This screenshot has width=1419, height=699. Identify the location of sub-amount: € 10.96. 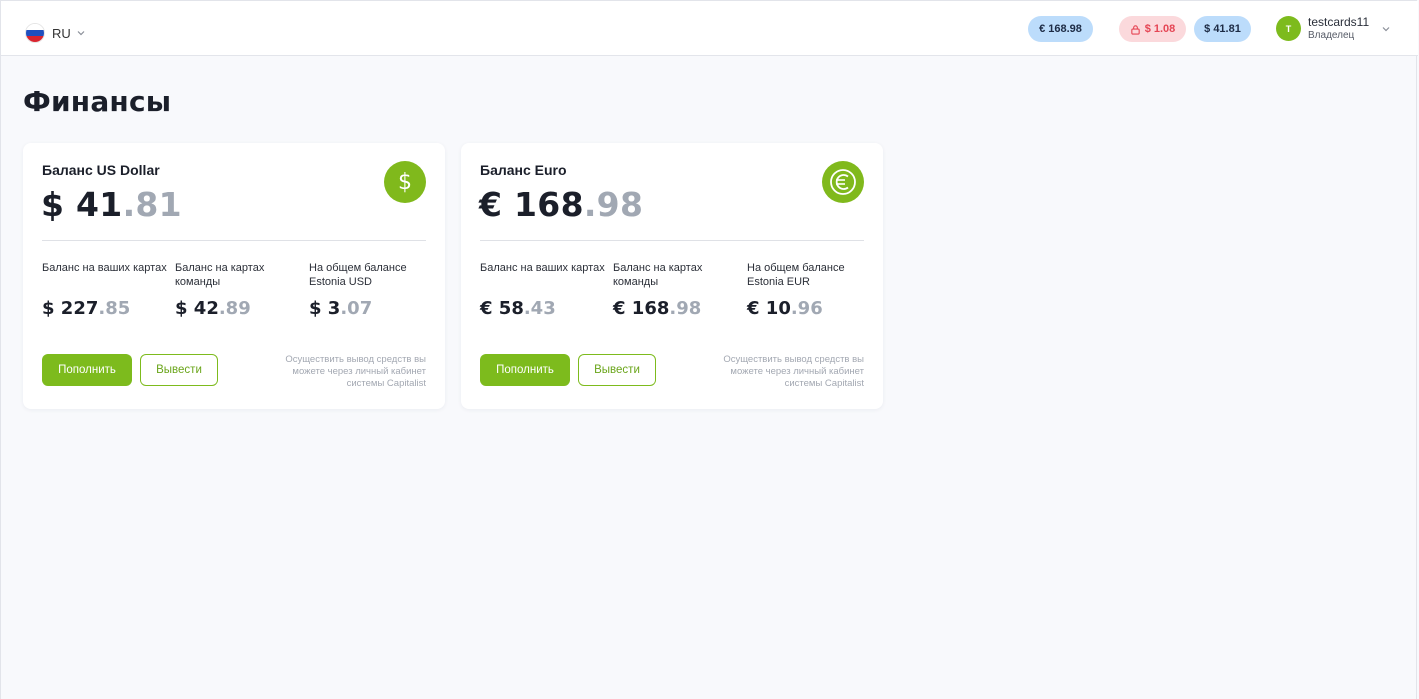
(809, 308).